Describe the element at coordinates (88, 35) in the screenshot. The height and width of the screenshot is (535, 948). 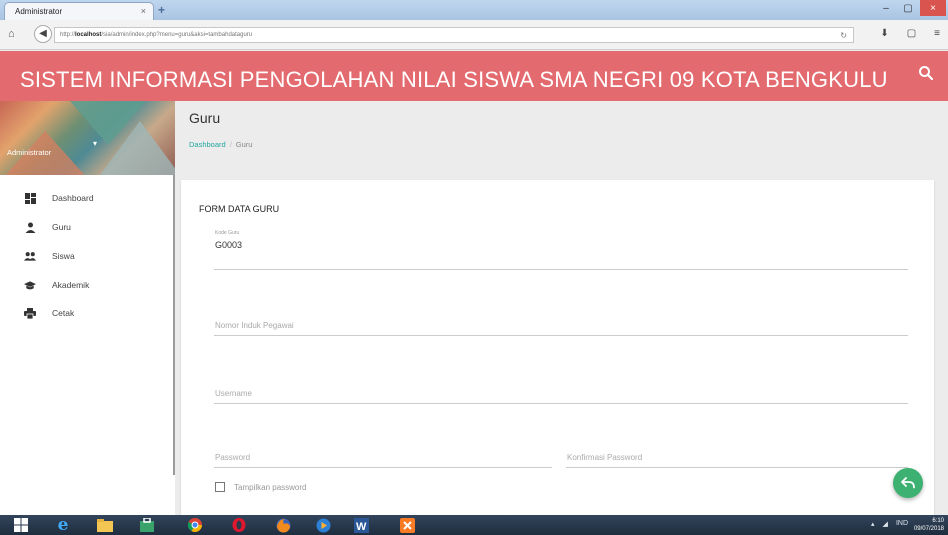
I see `url-host: localhost` at that location.